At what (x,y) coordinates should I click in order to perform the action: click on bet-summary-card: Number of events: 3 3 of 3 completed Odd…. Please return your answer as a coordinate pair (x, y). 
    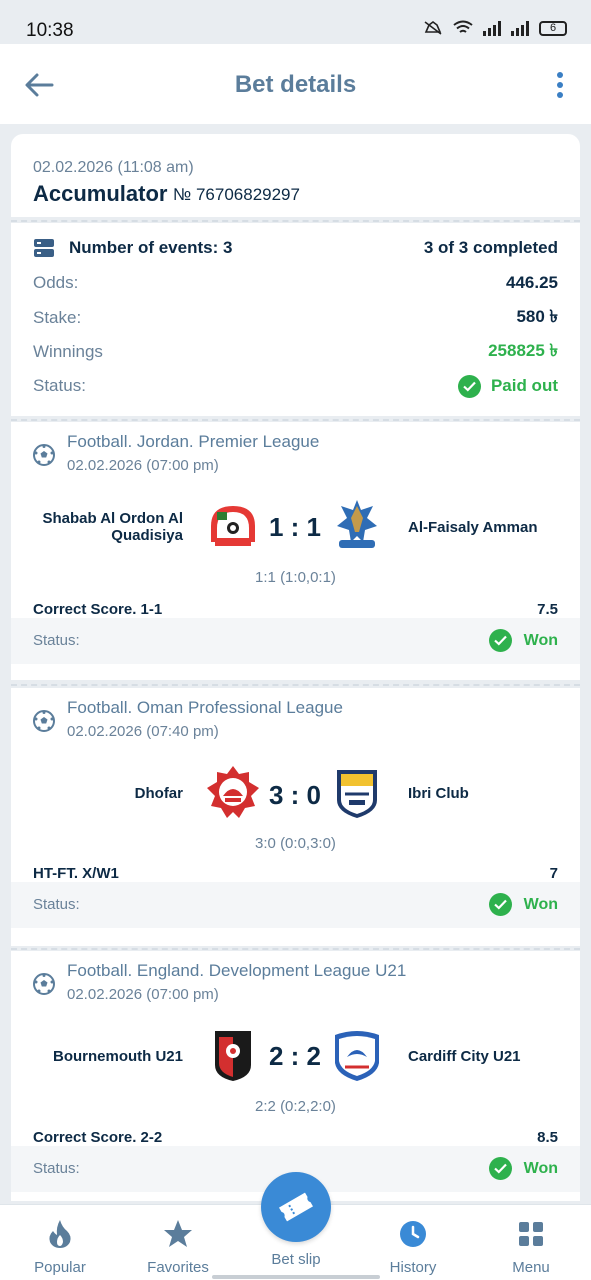
    Looking at the image, I should click on (295, 319).